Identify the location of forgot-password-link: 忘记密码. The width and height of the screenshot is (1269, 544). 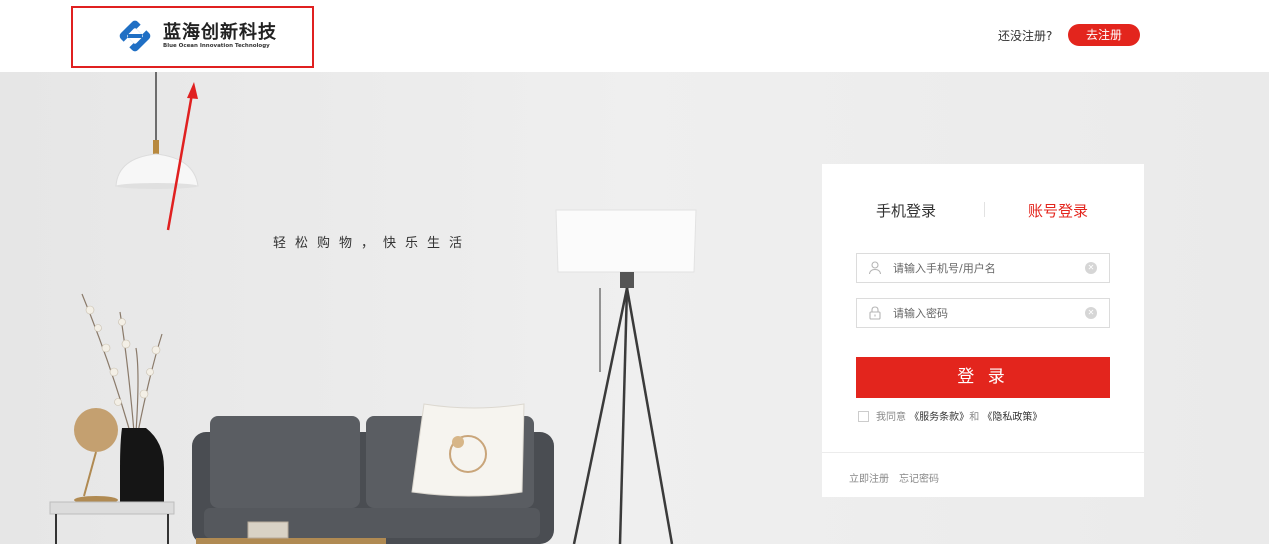
(919, 477).